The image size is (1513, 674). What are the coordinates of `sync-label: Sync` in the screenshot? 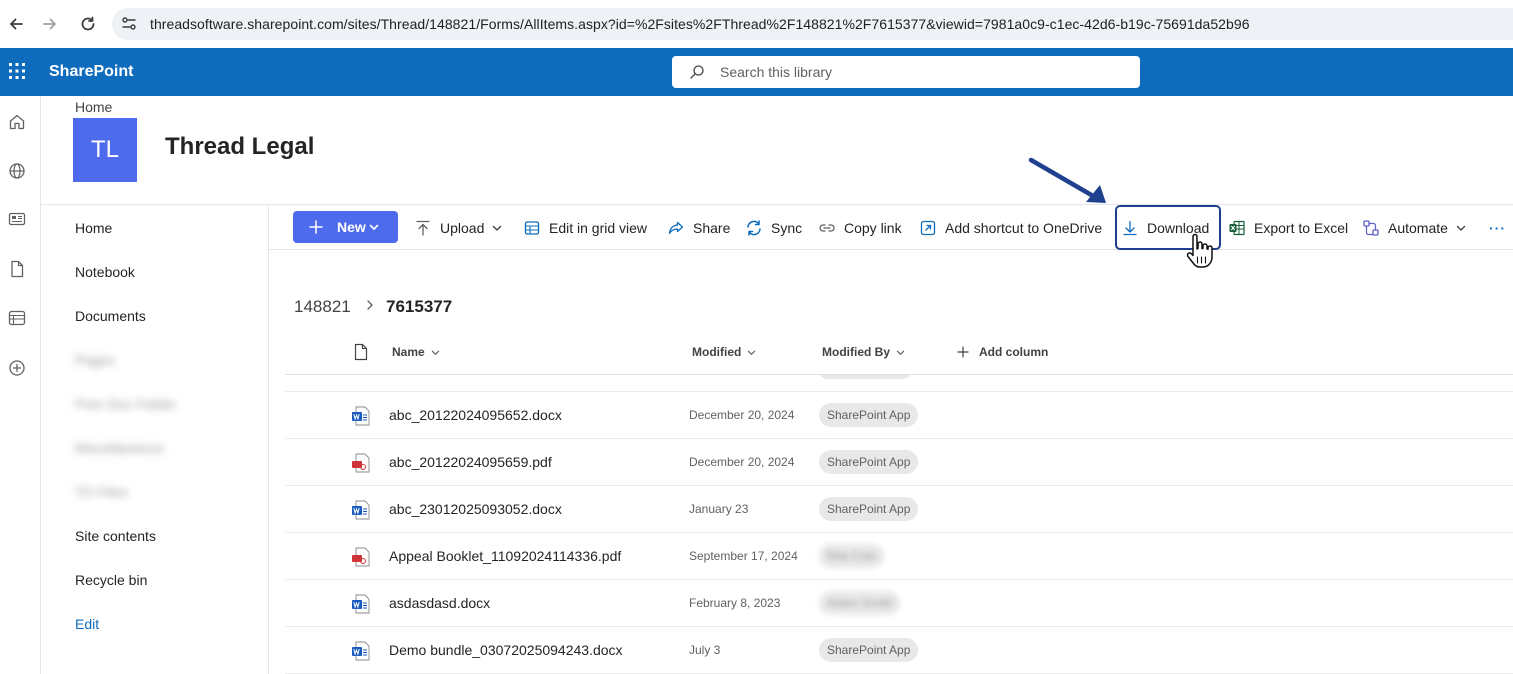 It's located at (787, 227).